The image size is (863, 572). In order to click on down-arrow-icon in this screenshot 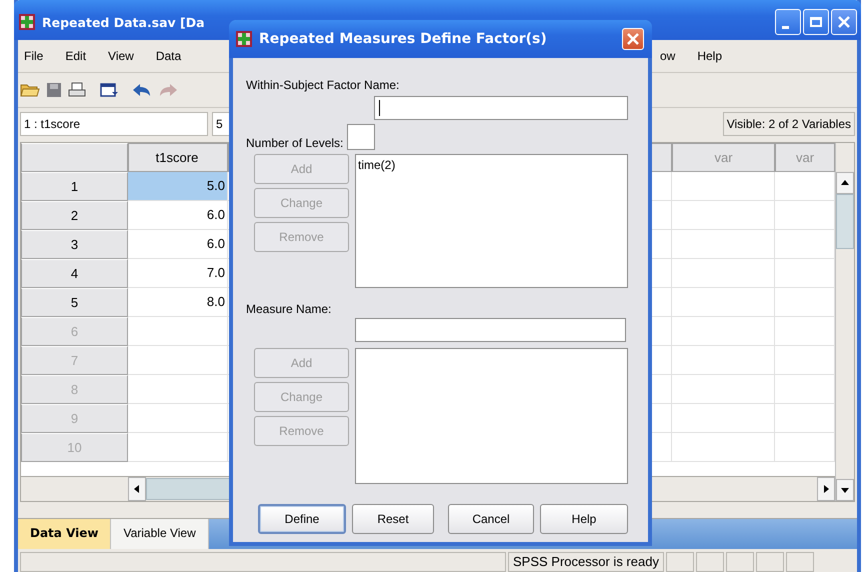, I will do `click(845, 490)`.